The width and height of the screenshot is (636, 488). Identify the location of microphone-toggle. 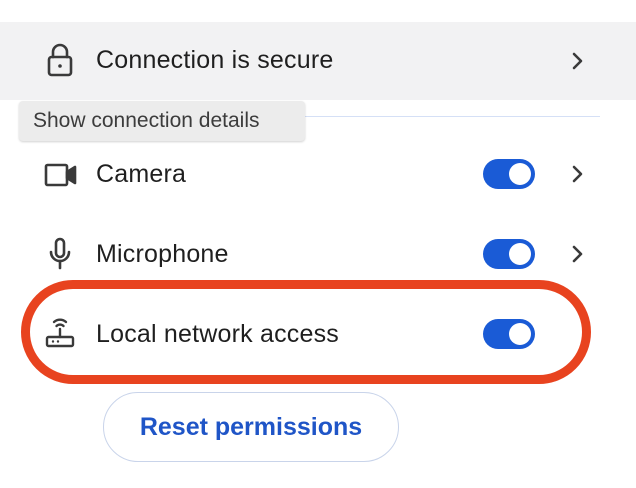
(509, 254).